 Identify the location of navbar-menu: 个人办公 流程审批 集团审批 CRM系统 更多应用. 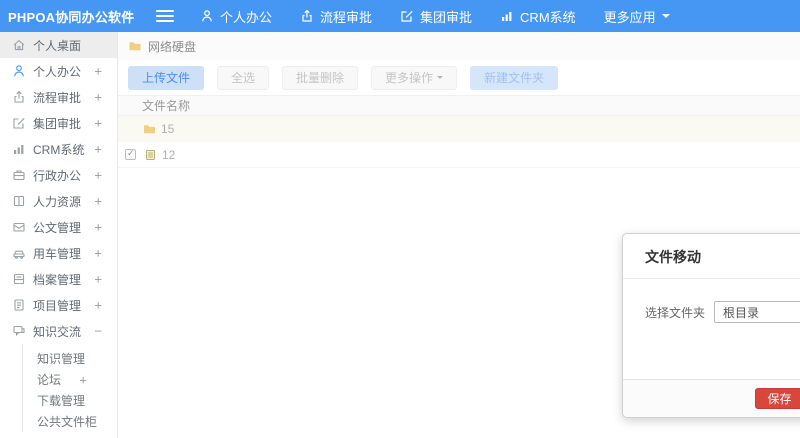
(435, 16).